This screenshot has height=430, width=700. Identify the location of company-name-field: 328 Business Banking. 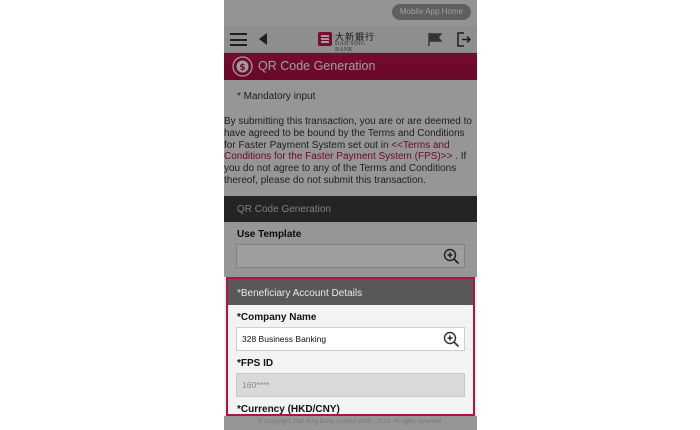
(350, 339).